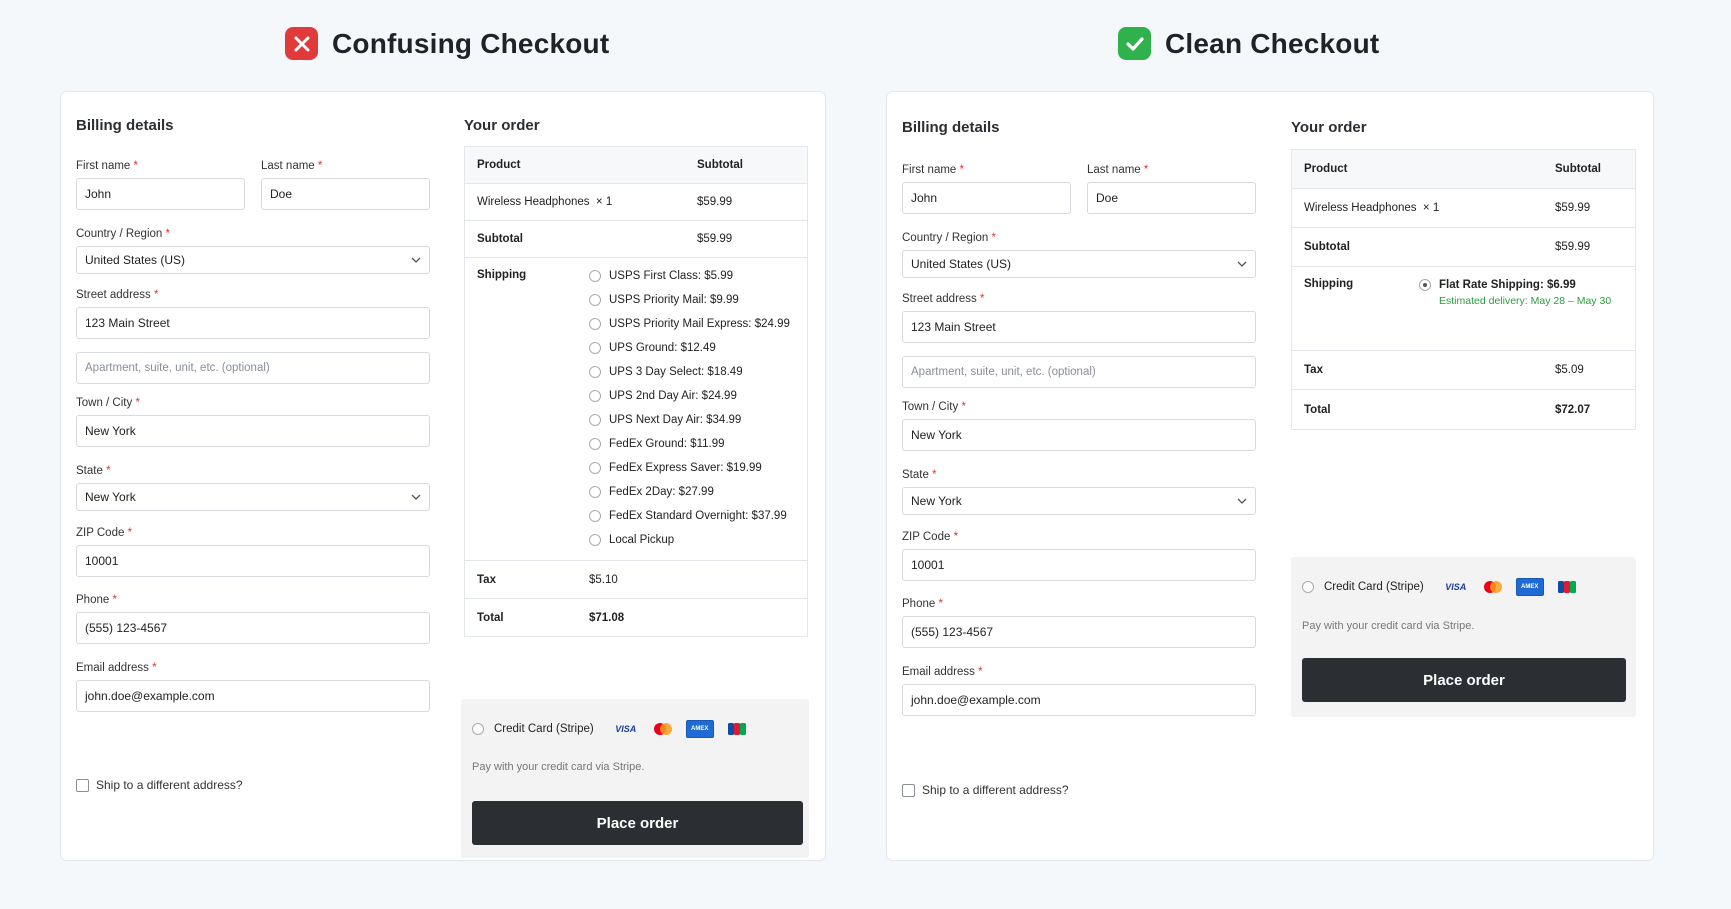 This screenshot has width=1731, height=909. What do you see at coordinates (673, 396) in the screenshot?
I see `shipping-option-label: UPS 2nd Day Air: $24.99` at bounding box center [673, 396].